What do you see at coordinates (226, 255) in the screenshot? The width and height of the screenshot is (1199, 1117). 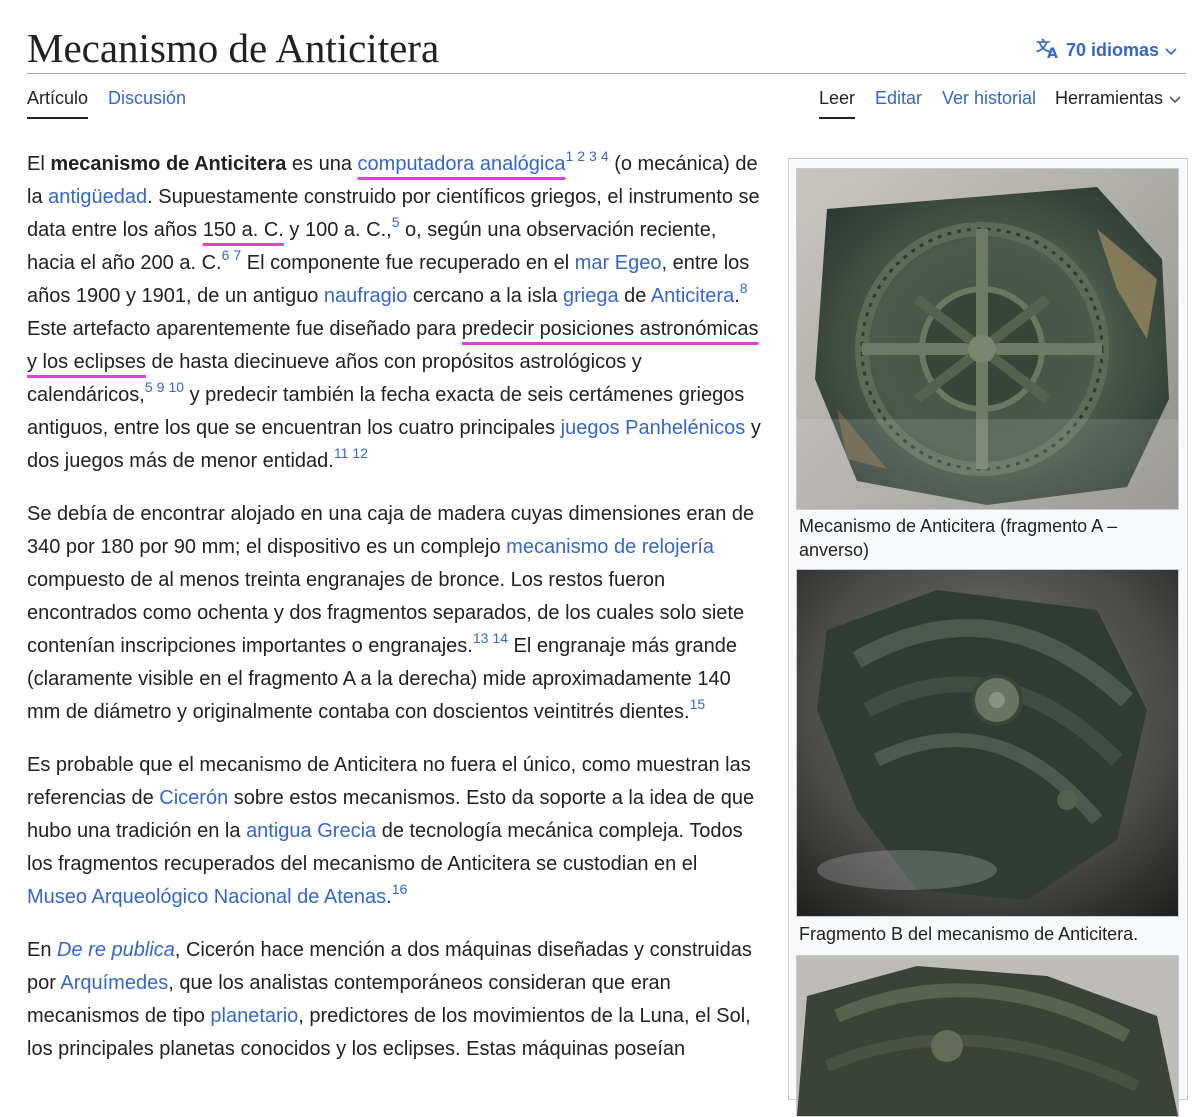 I see `reference-link: 6` at bounding box center [226, 255].